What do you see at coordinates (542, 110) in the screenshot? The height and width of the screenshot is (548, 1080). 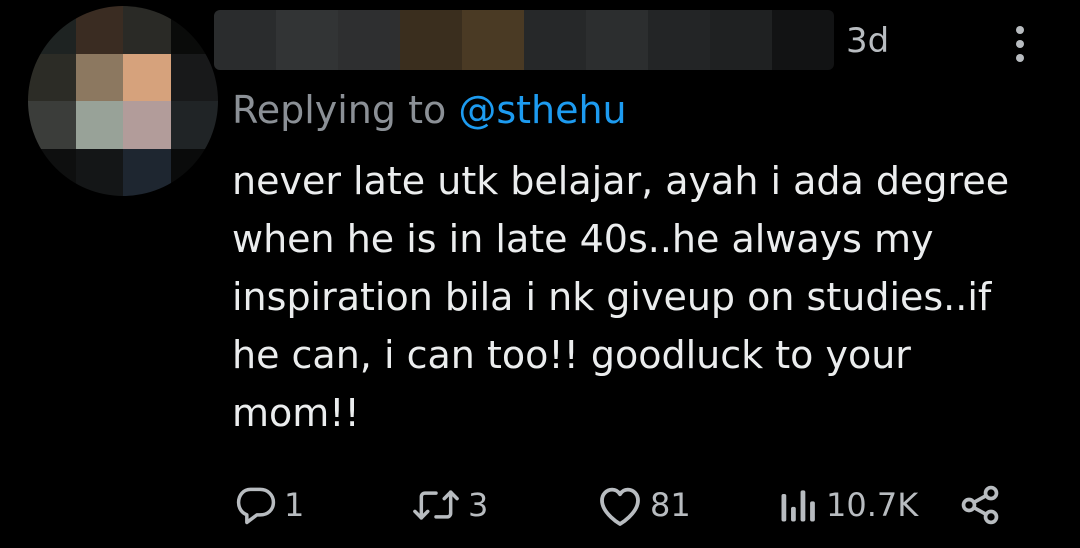 I see `reply-handle-link: @sthehu` at bounding box center [542, 110].